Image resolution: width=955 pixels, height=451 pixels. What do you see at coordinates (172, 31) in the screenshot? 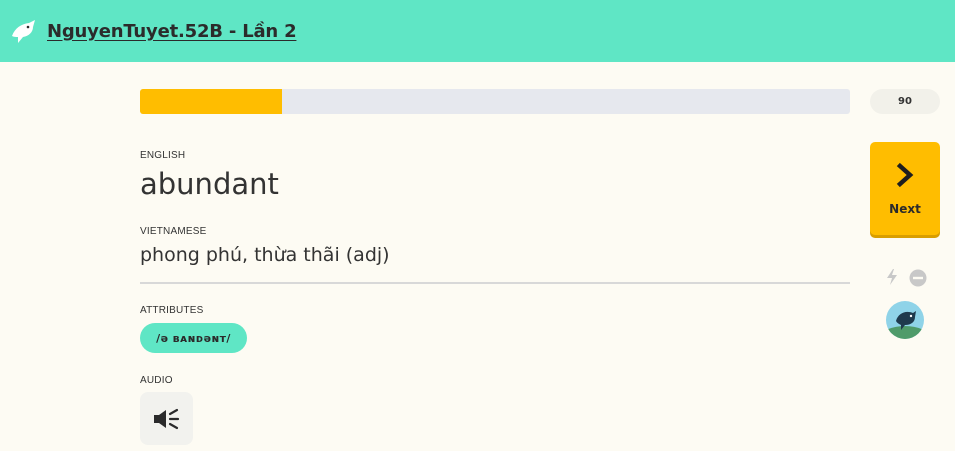
I see `course-title-link: NguyenTuyet.52B - Lần 2` at bounding box center [172, 31].